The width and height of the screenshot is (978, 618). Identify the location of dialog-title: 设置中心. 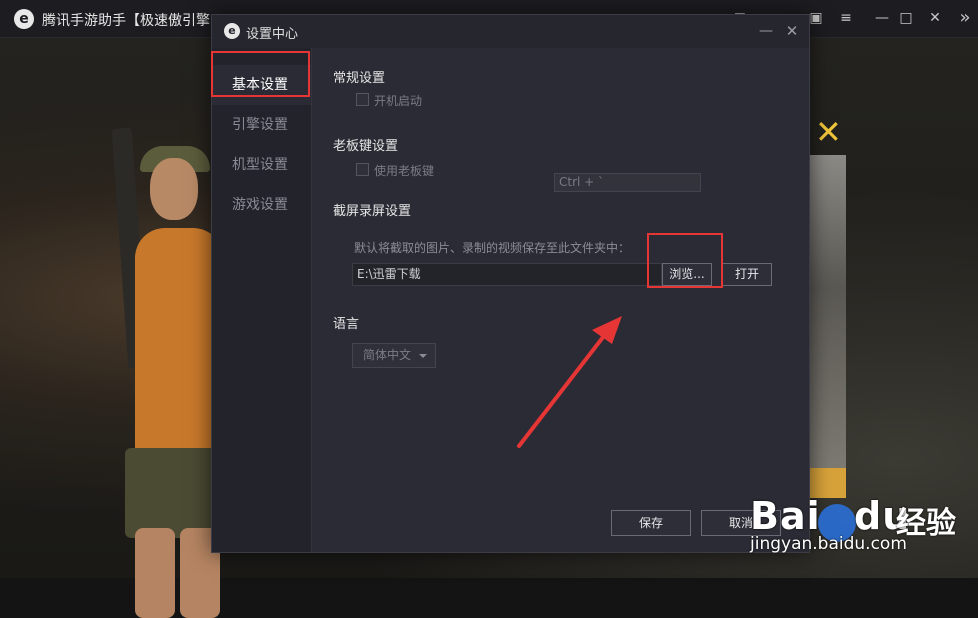
(272, 34).